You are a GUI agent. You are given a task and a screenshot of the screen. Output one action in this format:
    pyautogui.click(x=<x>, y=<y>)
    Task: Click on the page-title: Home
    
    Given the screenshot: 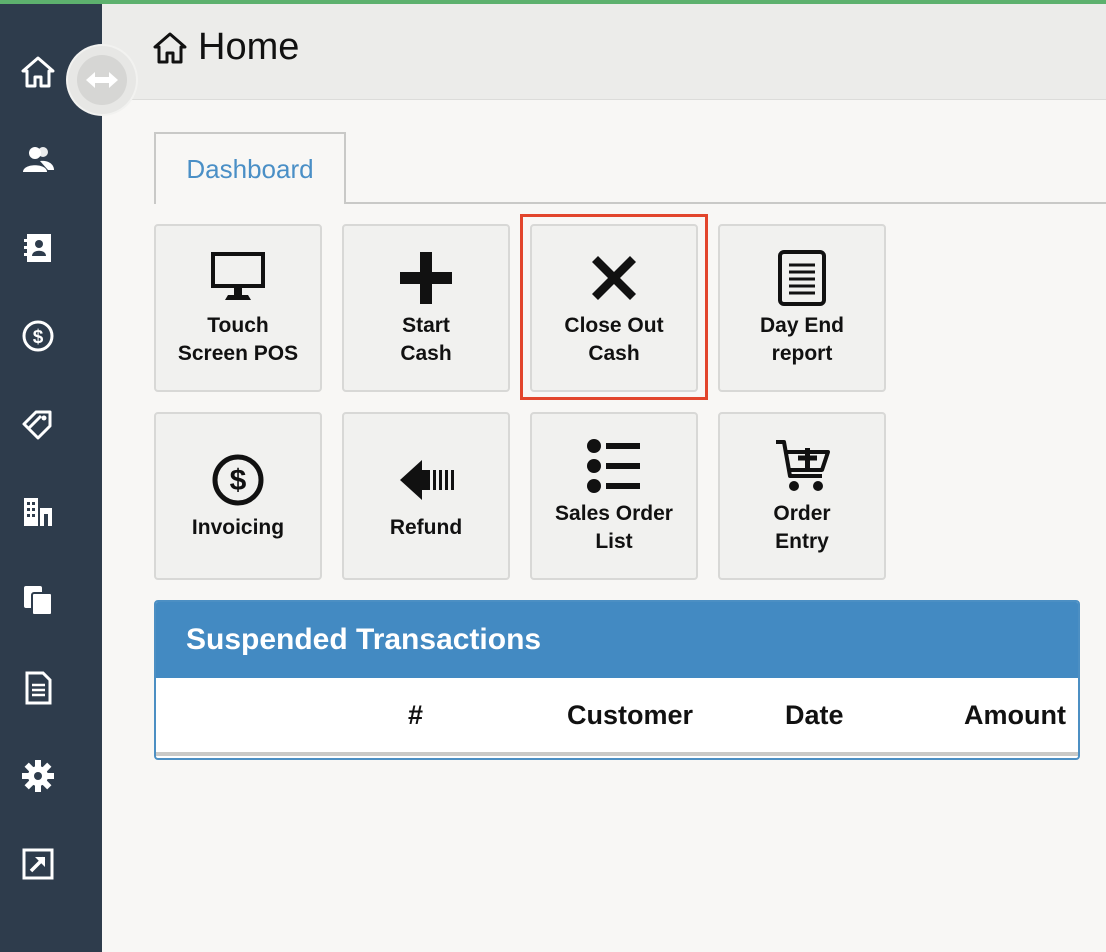 What is the action you would take?
    pyautogui.click(x=225, y=47)
    